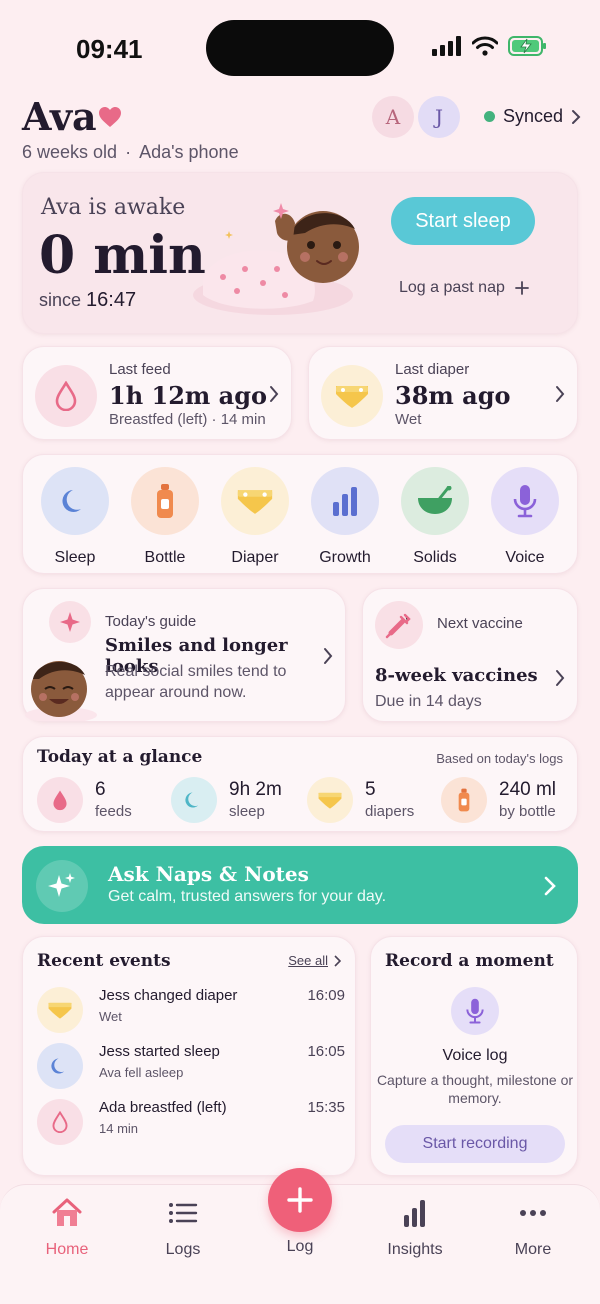 The image size is (600, 1304). Describe the element at coordinates (345, 557) in the screenshot. I see `action-label: Growth` at that location.